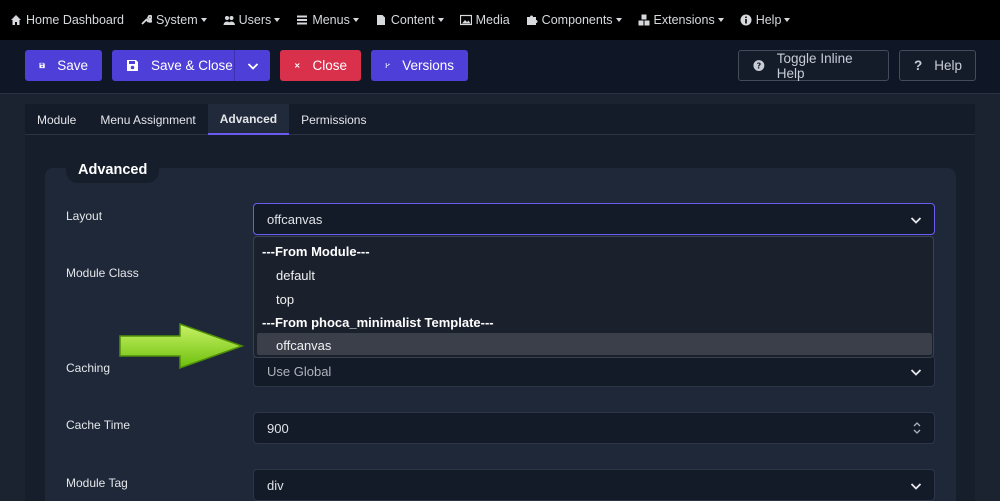 This screenshot has width=1000, height=501. Describe the element at coordinates (594, 428) in the screenshot. I see `cache-time-input: 900` at that location.